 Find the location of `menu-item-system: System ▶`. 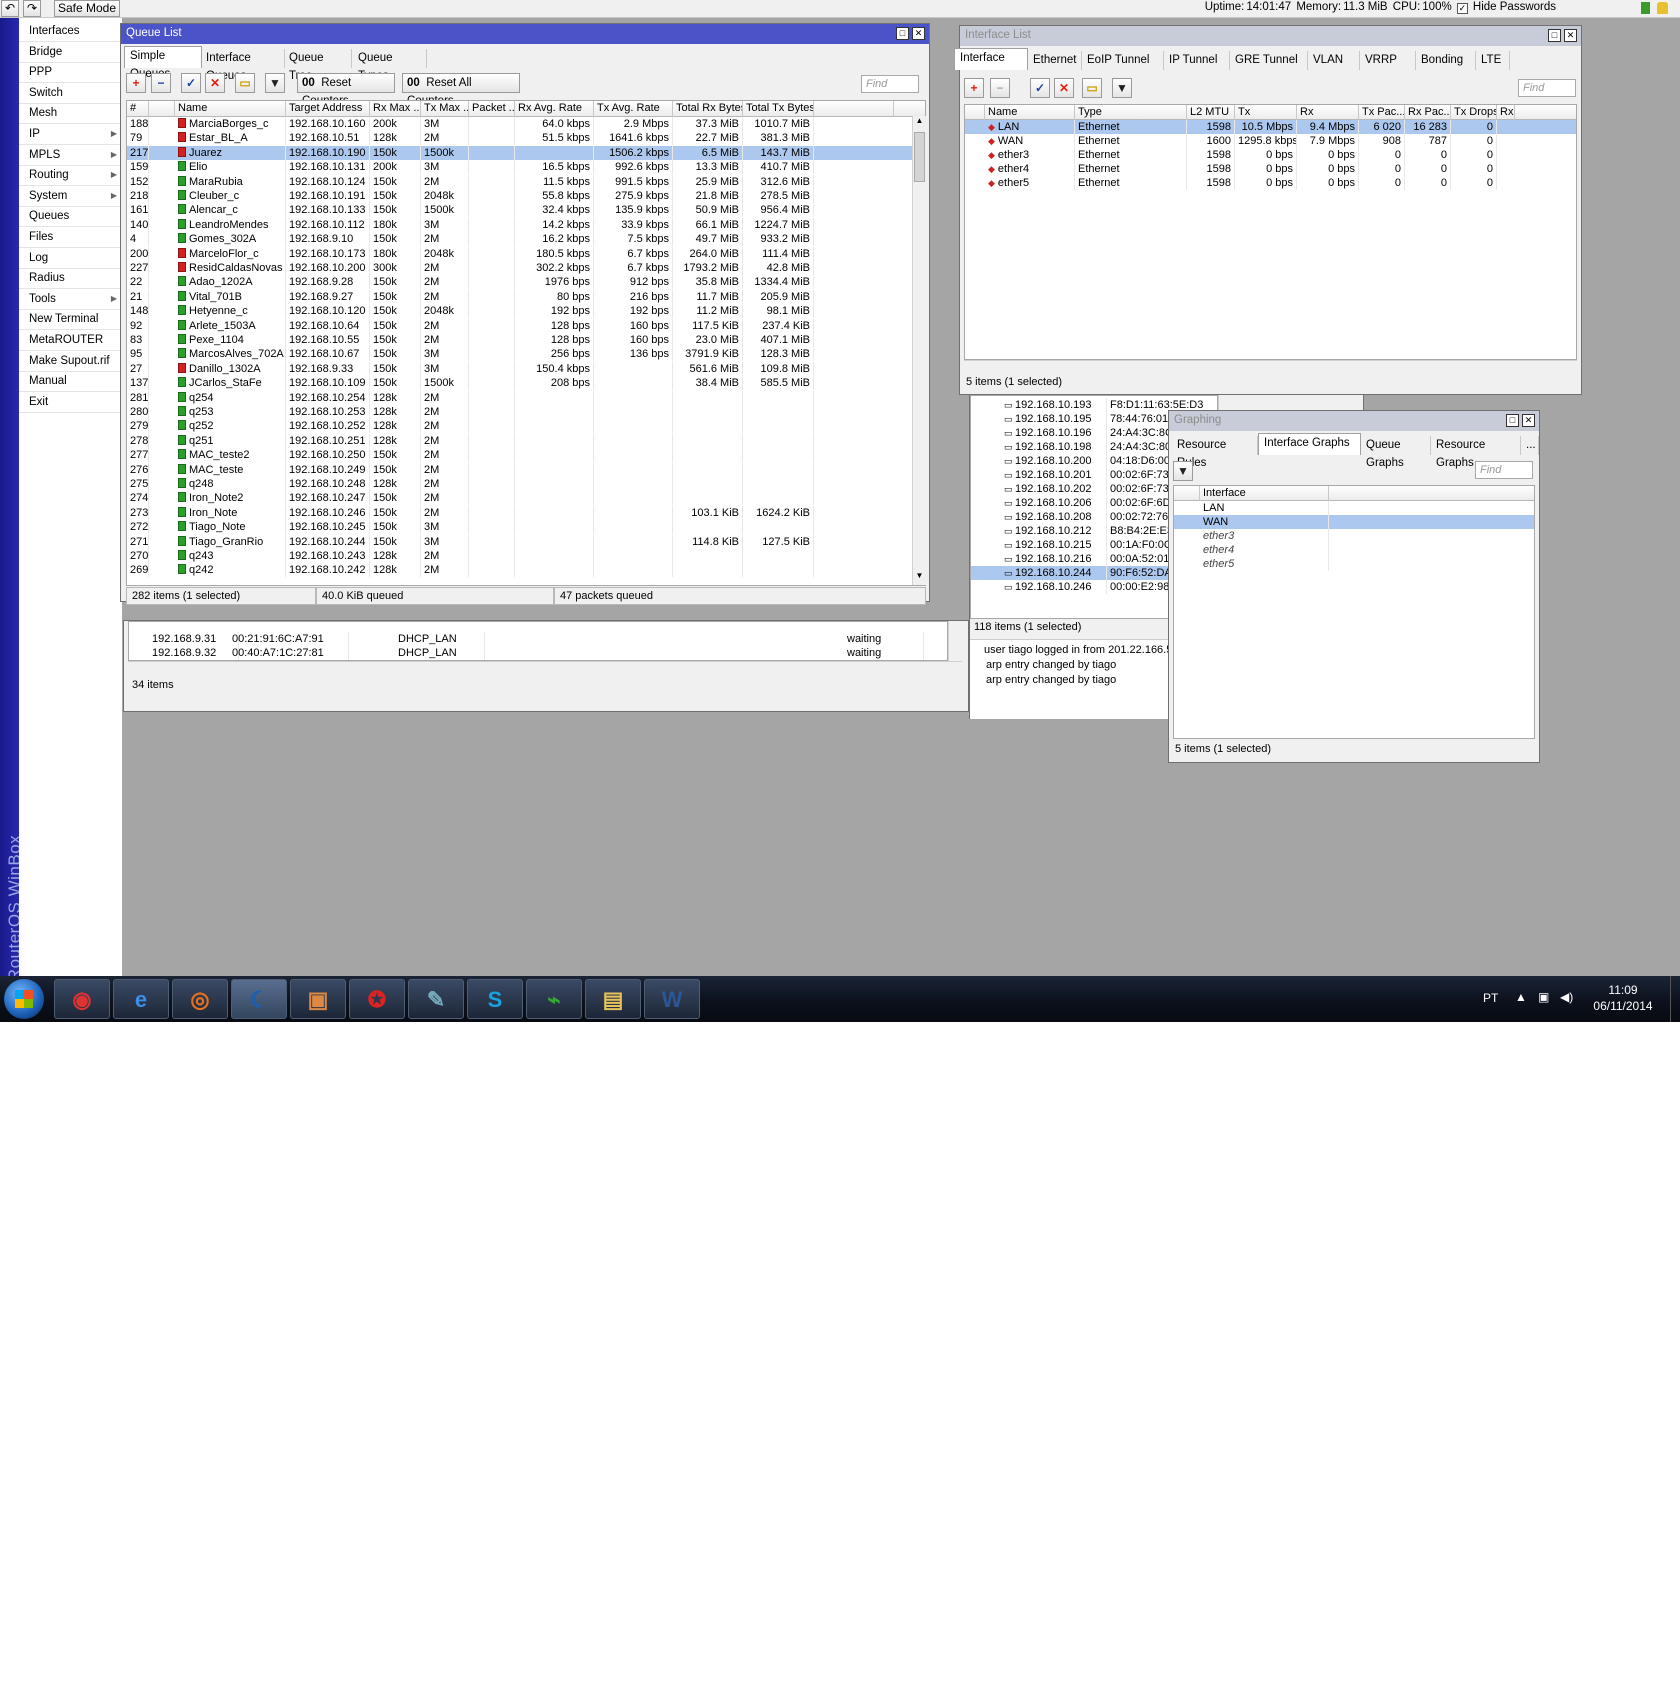

menu-item-system: System ▶ is located at coordinates (71, 196).